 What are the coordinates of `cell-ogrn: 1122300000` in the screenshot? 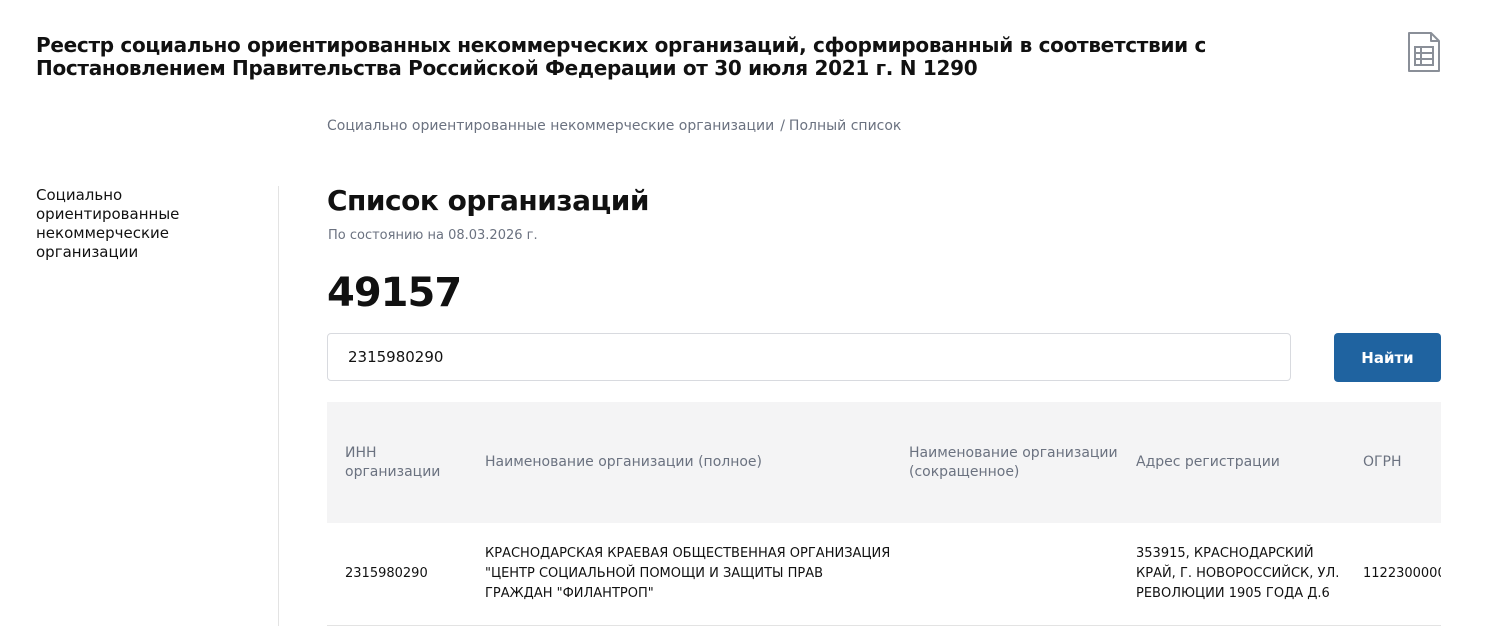 It's located at (1402, 573).